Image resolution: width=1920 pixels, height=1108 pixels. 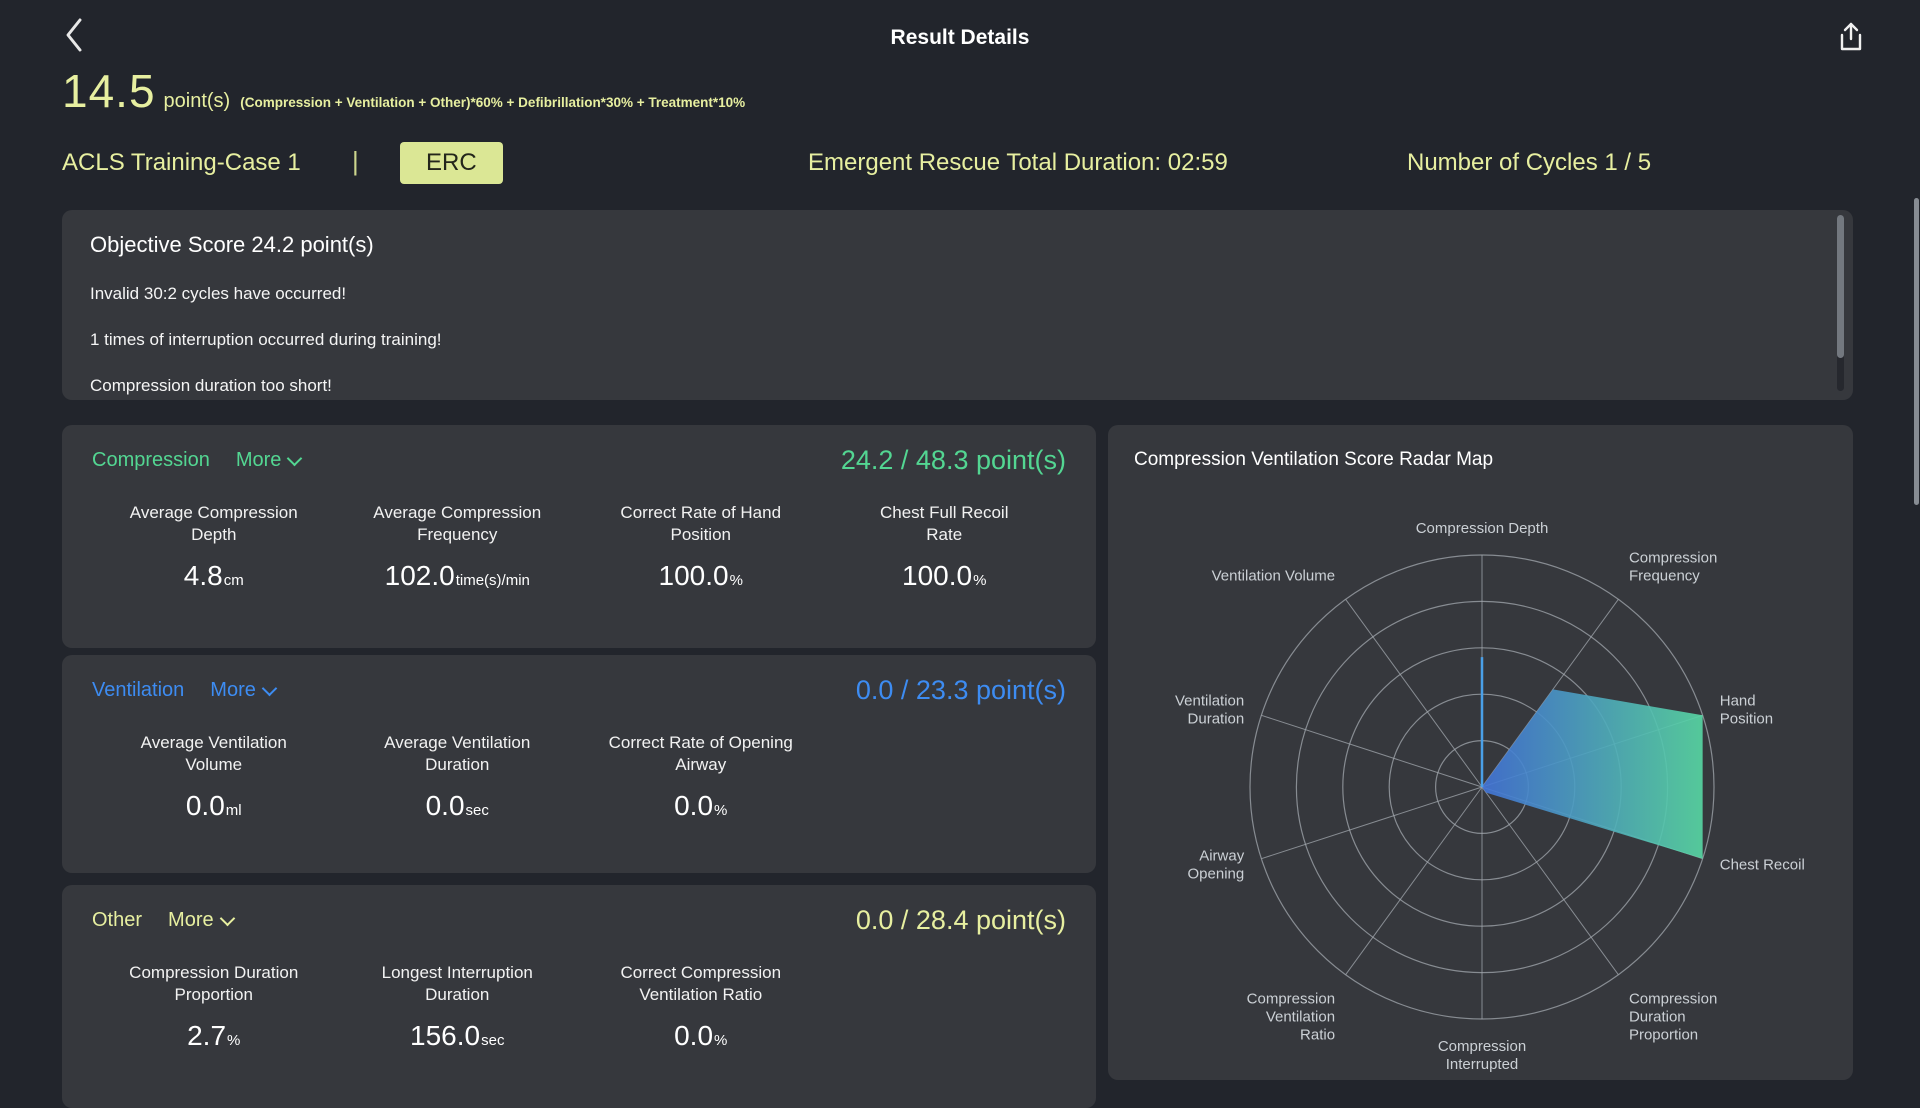 What do you see at coordinates (1482, 528) in the screenshot?
I see `radar-axis-label: Compression Depth` at bounding box center [1482, 528].